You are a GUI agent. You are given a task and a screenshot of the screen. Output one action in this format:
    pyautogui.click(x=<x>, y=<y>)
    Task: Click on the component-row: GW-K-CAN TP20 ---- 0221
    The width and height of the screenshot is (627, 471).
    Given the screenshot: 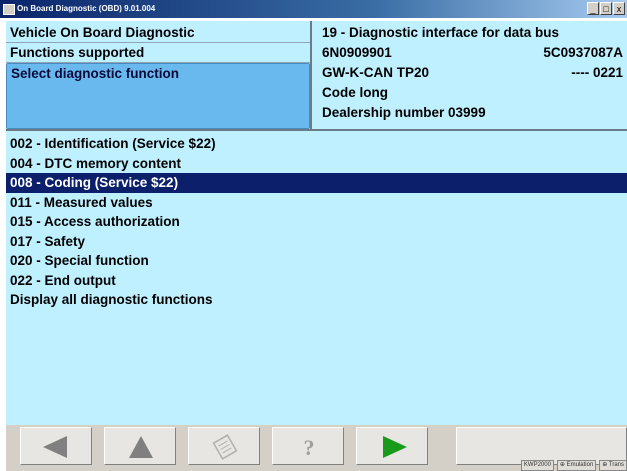 What is the action you would take?
    pyautogui.click(x=472, y=73)
    